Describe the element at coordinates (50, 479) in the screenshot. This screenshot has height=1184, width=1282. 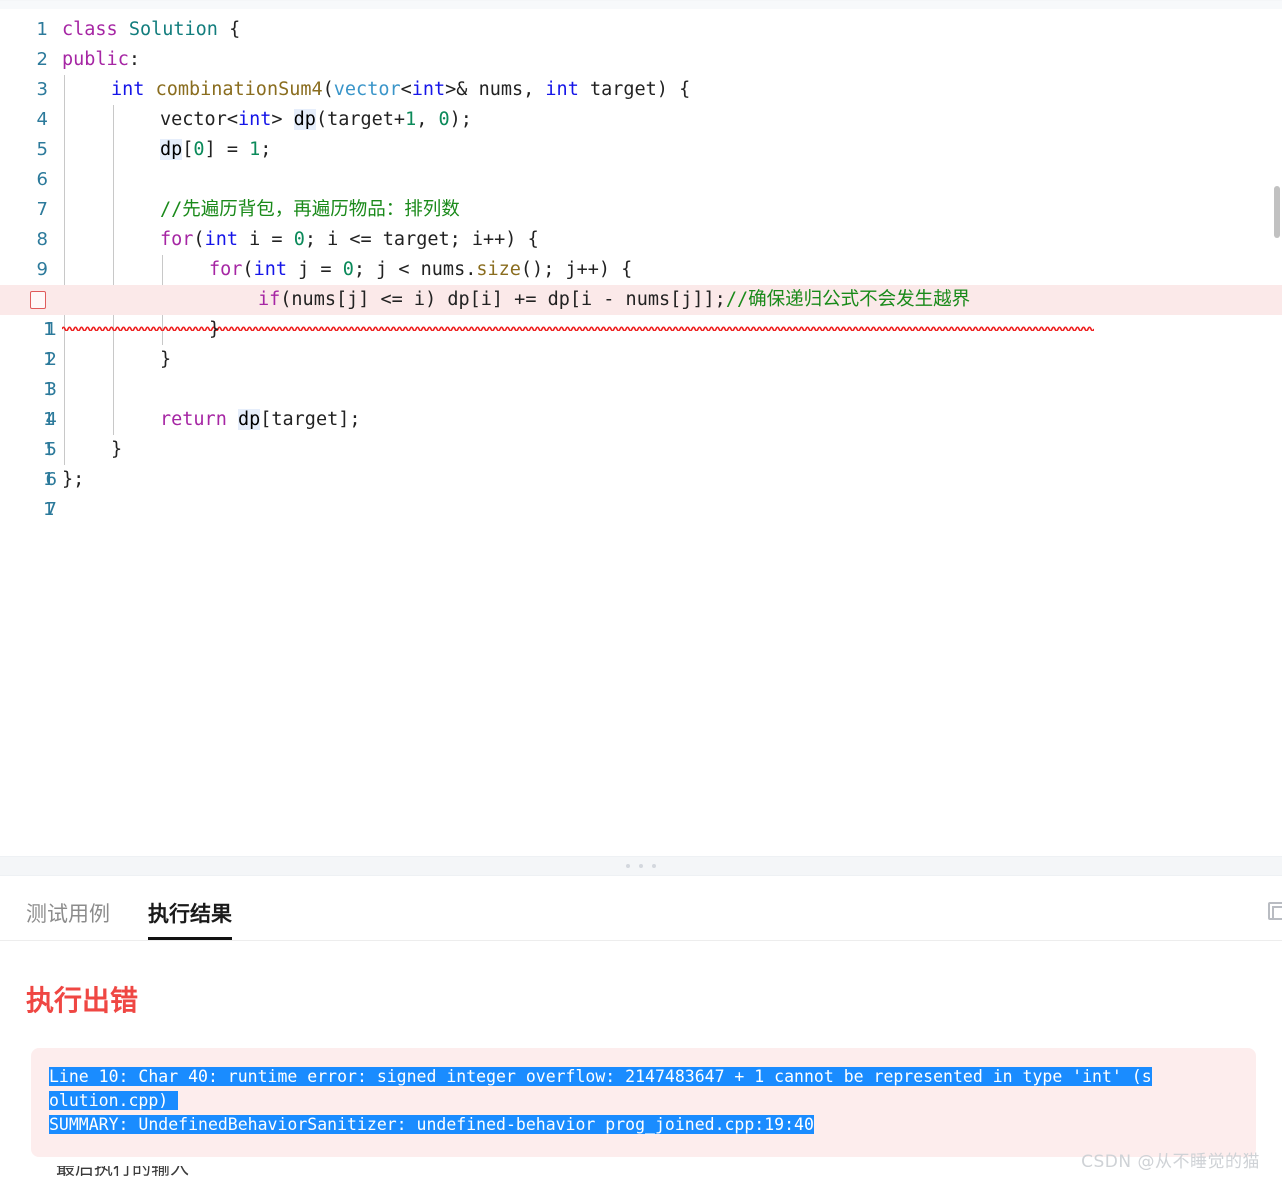
I see `line-number: 16` at that location.